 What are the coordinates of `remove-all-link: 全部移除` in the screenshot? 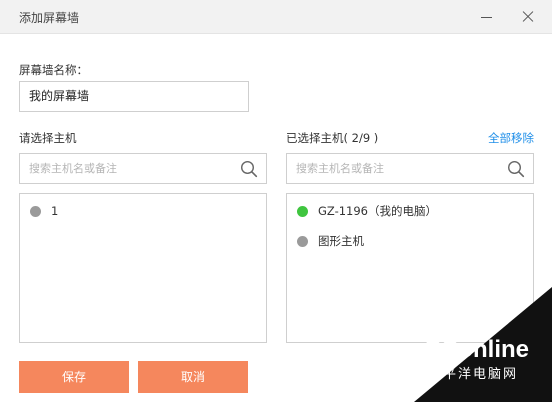 It's located at (511, 138).